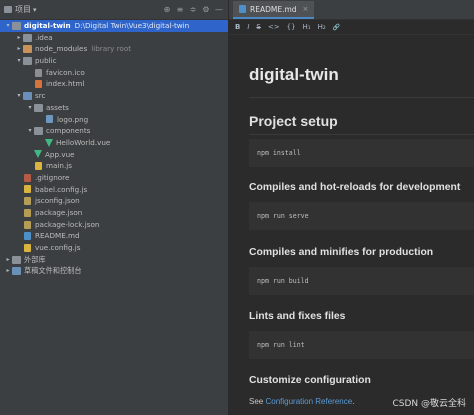 The width and height of the screenshot is (474, 415). Describe the element at coordinates (114, 155) in the screenshot. I see `tree-item: App.vue` at that location.